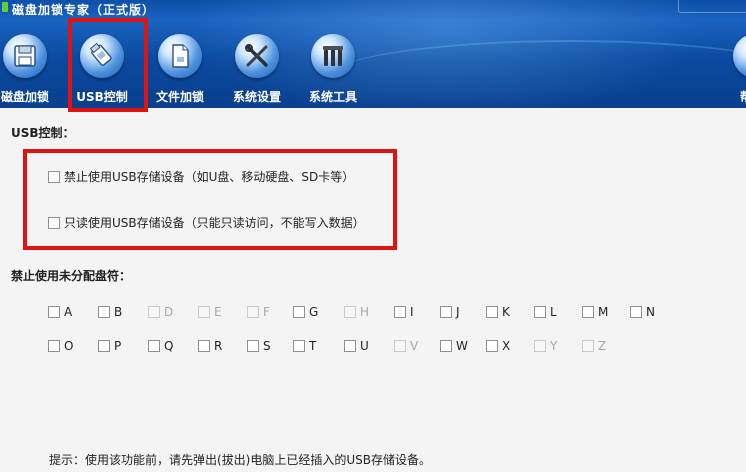 Image resolution: width=746 pixels, height=472 pixels. I want to click on readonly-usb-label: 只读使用USB存储设备（只能只读访问，不能写入数据）, so click(214, 223).